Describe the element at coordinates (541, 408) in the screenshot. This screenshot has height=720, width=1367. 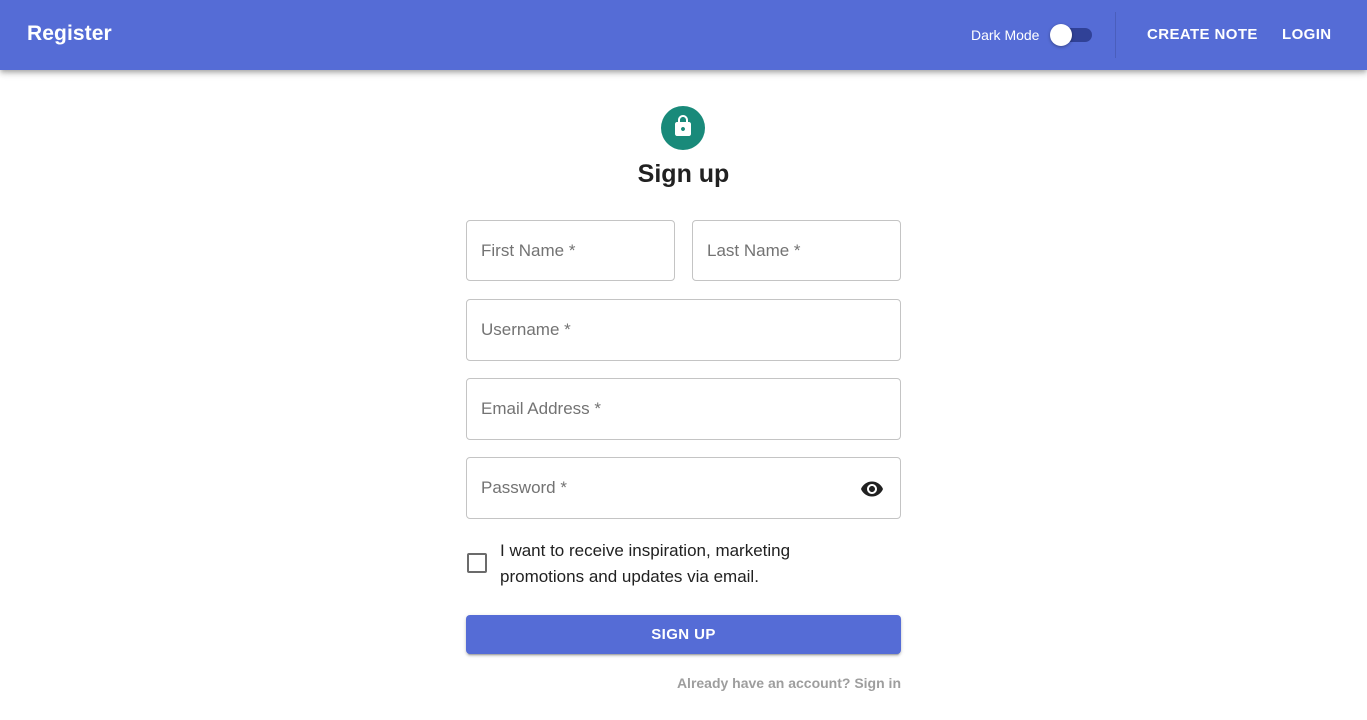
I see `email-placeholder: Email Address *` at that location.